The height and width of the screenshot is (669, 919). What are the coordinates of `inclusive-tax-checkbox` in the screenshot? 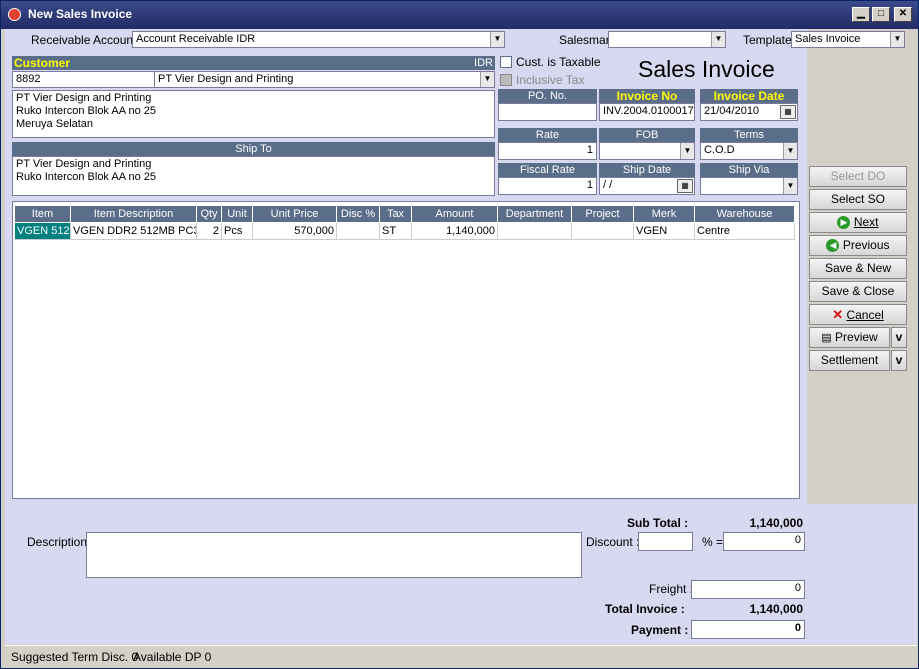 It's located at (506, 80).